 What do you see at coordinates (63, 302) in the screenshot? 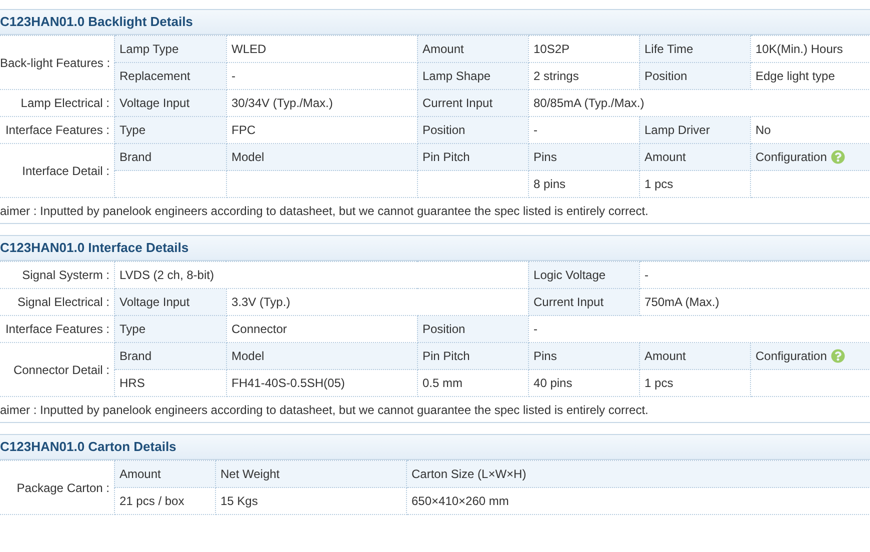
I see `row-label: Signal Electrical :` at bounding box center [63, 302].